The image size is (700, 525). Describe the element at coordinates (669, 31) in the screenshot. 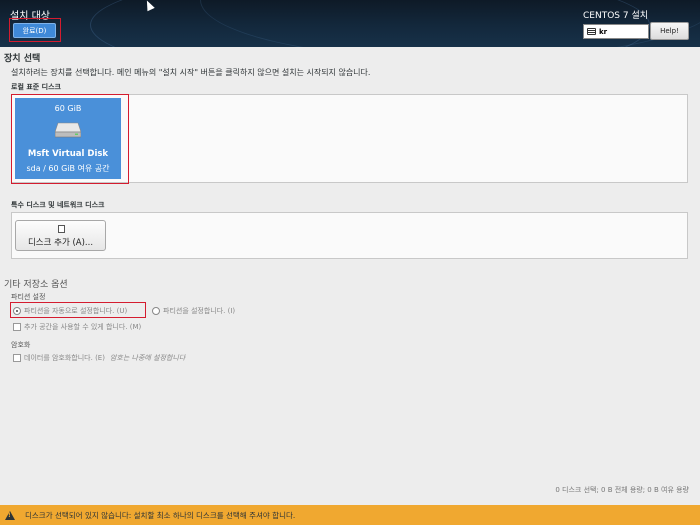

I see `help-button: Help!` at that location.